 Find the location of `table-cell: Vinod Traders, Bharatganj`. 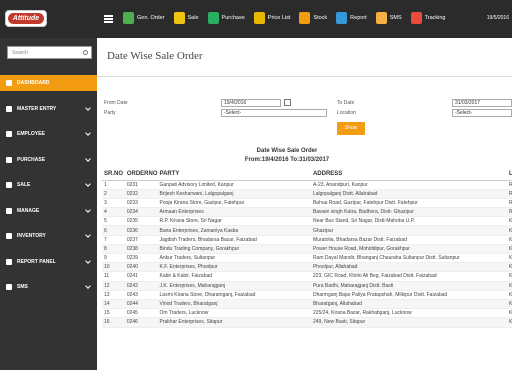

table-cell: Vinod Traders, Bharatganj is located at coordinates (234, 304).